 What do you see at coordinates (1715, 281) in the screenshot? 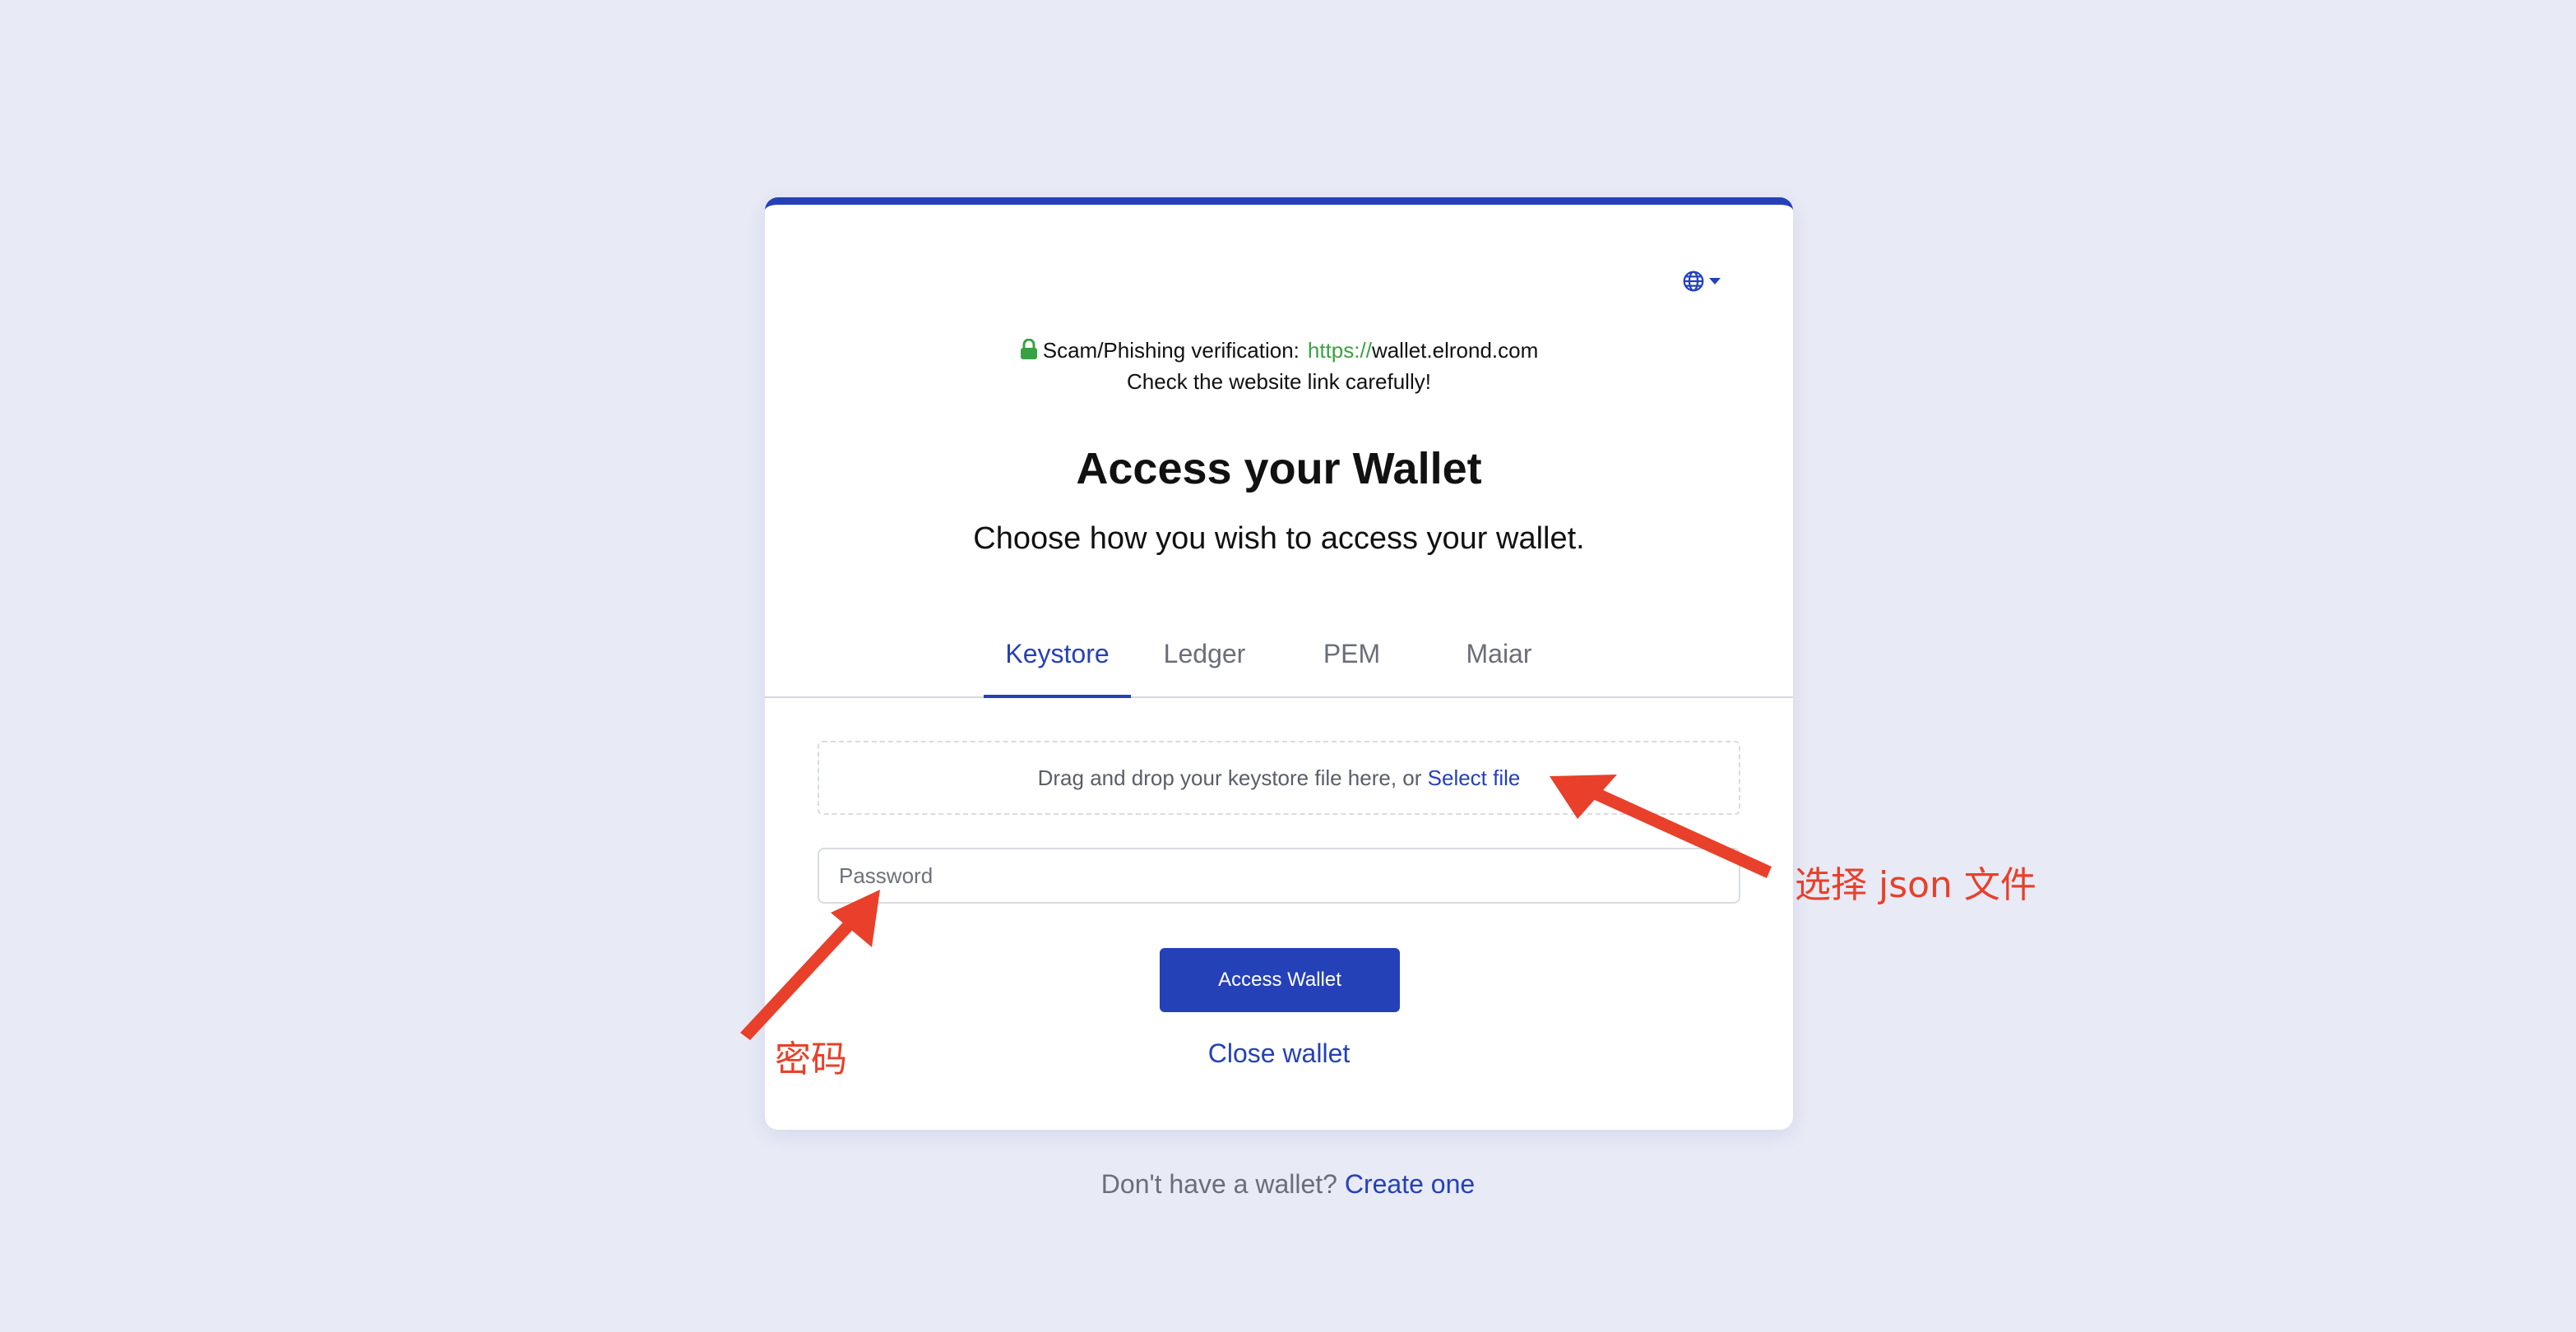
I see `chevron-down-icon` at bounding box center [1715, 281].